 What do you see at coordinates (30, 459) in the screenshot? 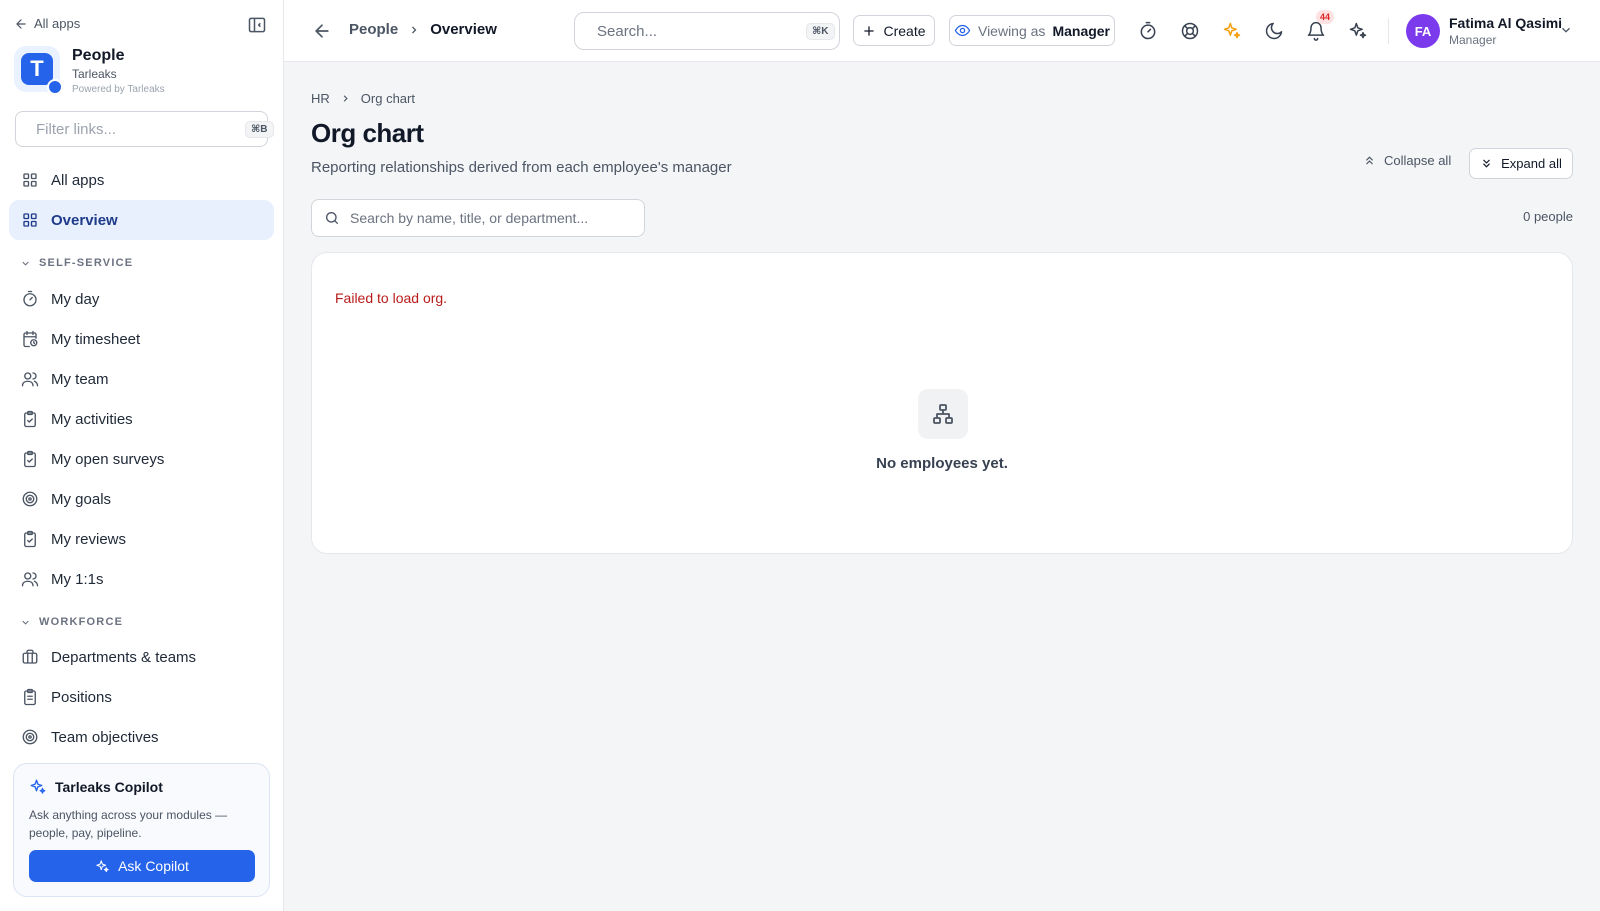
I see `clipboard-check-icon` at bounding box center [30, 459].